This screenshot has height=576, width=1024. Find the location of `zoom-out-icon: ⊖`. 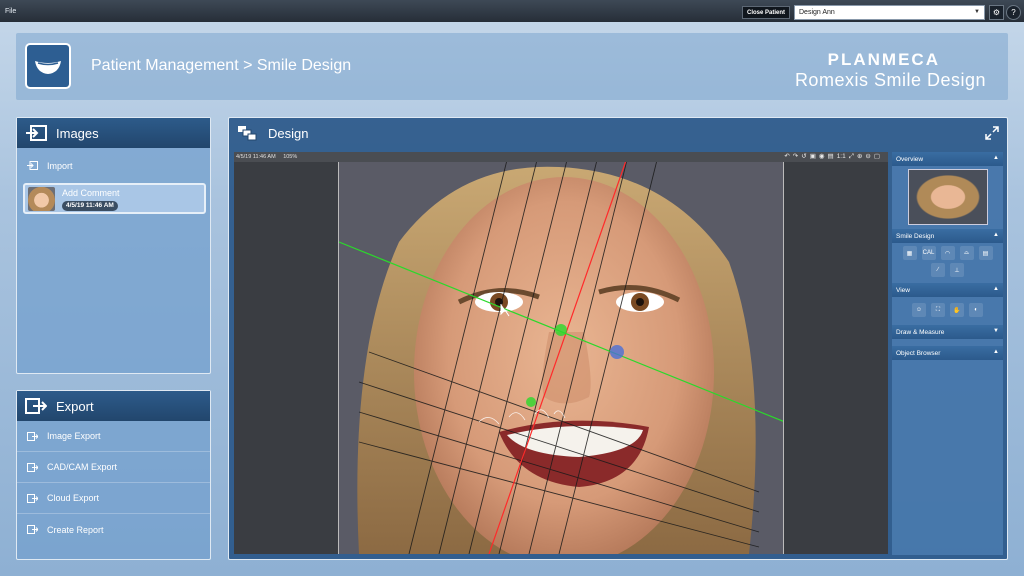

zoom-out-icon: ⊖ is located at coordinates (867, 157).